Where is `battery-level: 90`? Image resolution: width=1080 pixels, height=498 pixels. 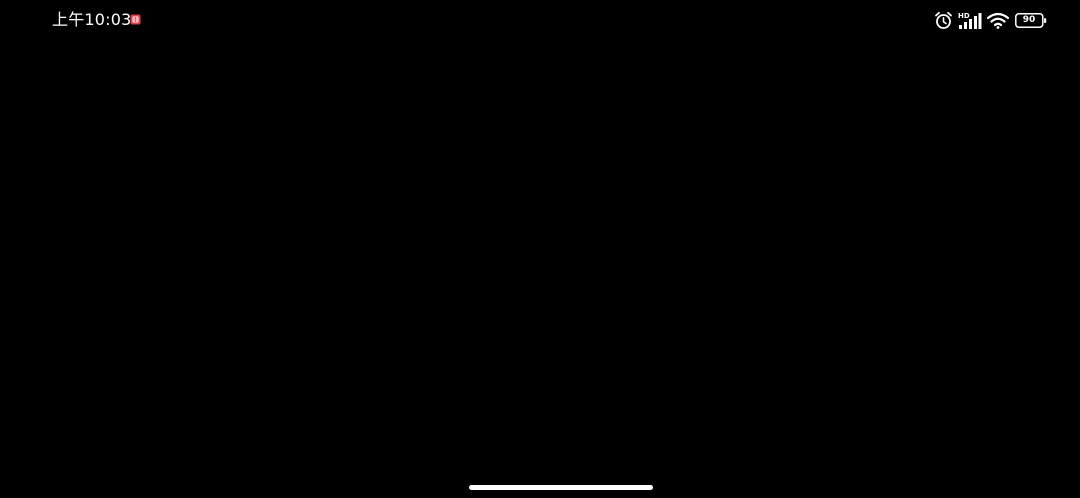
battery-level: 90 is located at coordinates (1029, 20).